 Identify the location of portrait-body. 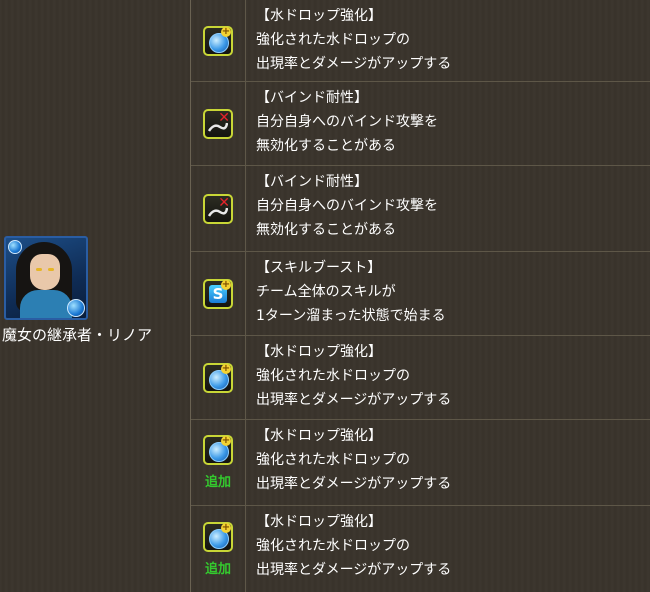
(46, 304).